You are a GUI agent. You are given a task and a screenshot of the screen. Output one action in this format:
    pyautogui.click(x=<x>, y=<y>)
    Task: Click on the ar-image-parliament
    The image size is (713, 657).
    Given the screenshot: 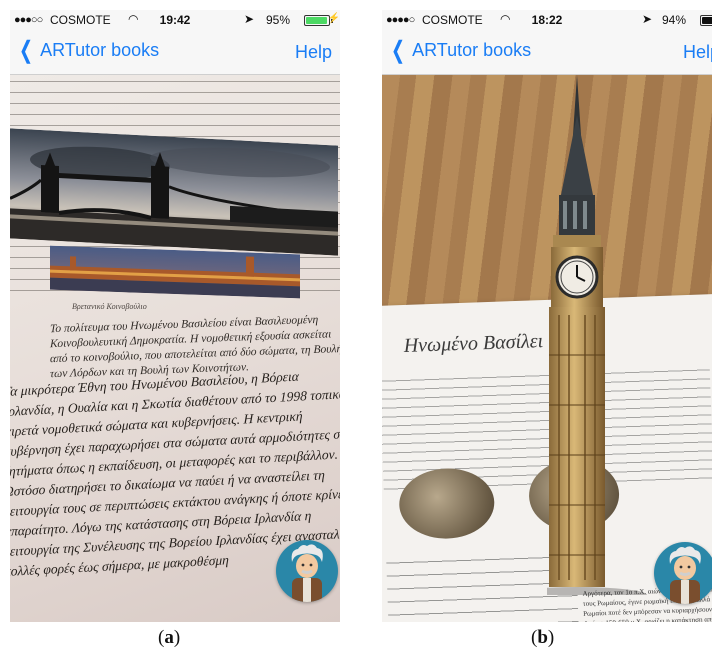 What is the action you would take?
    pyautogui.click(x=175, y=272)
    